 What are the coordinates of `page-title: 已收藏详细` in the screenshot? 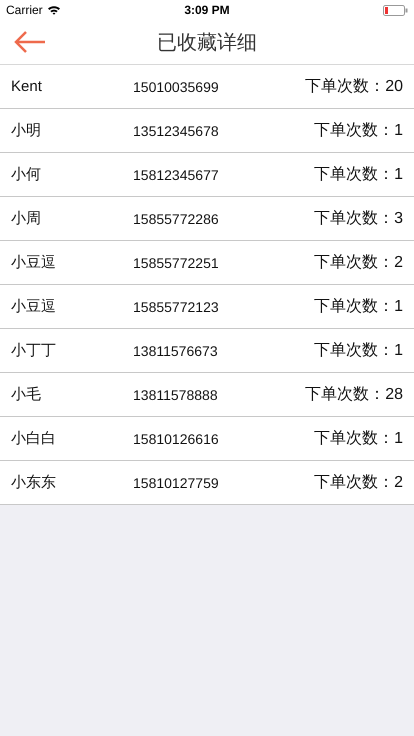 It's located at (207, 43).